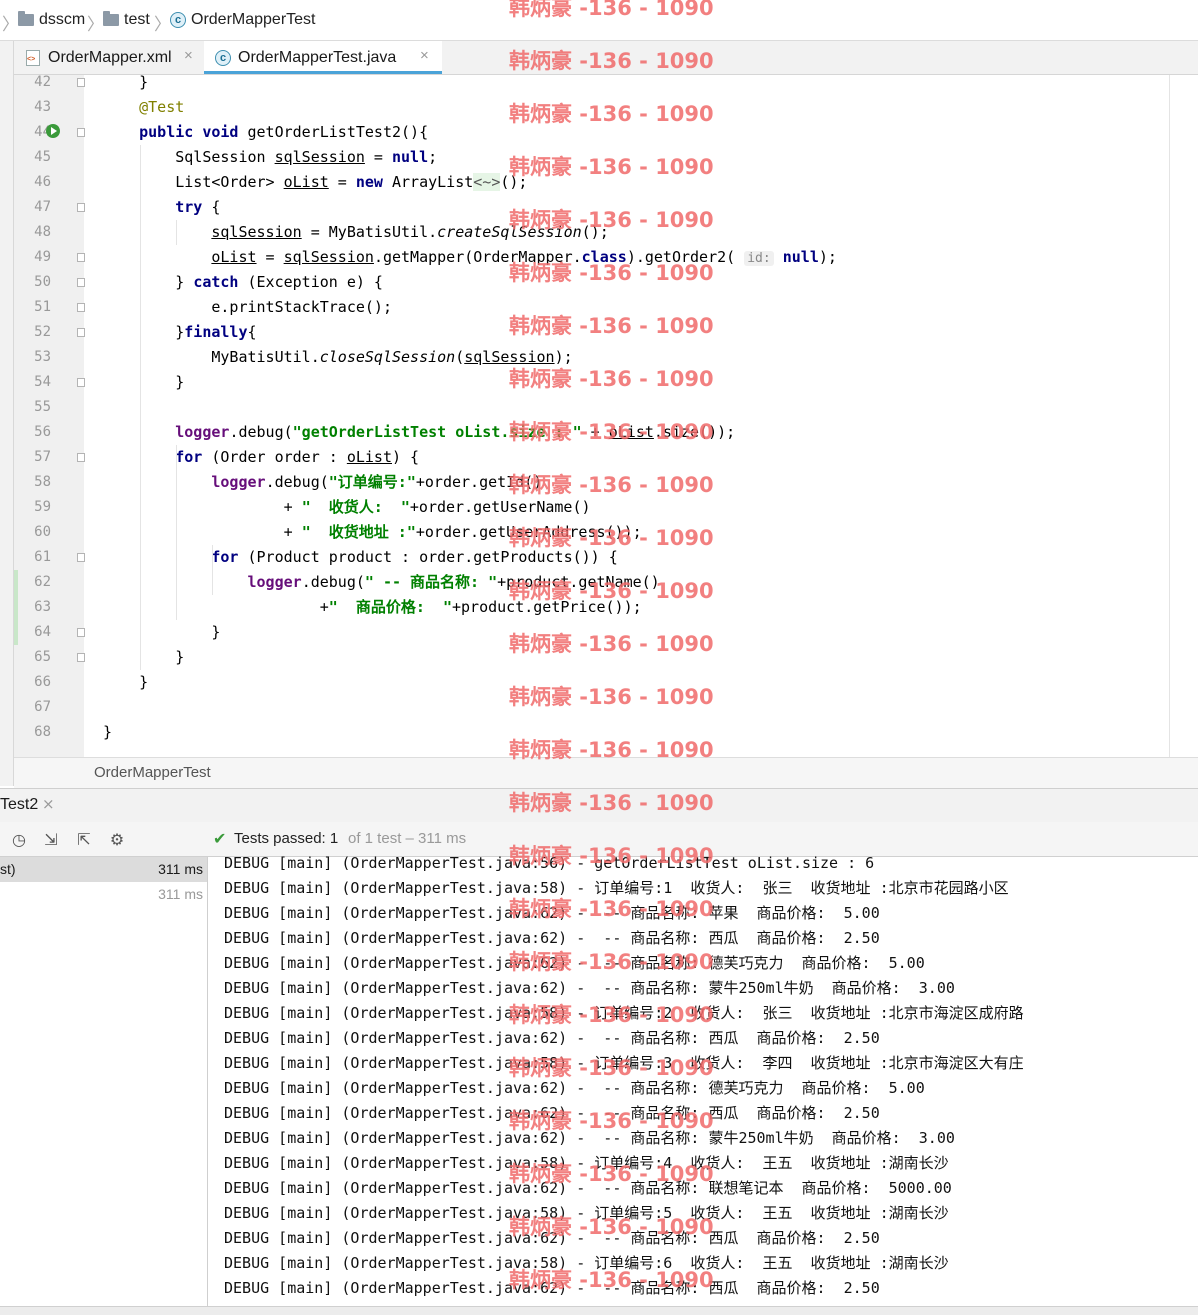 The height and width of the screenshot is (1315, 1198). Describe the element at coordinates (42, 507) in the screenshot. I see `line-number: 59` at that location.